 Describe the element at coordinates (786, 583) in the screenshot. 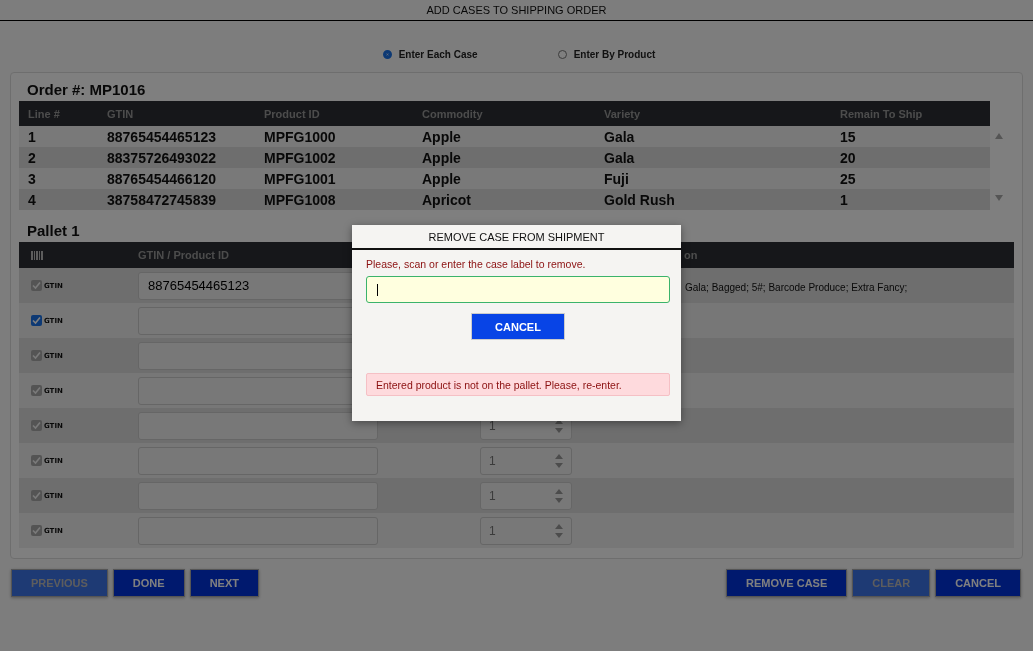

I see `action-button: REMOVE CASE` at that location.